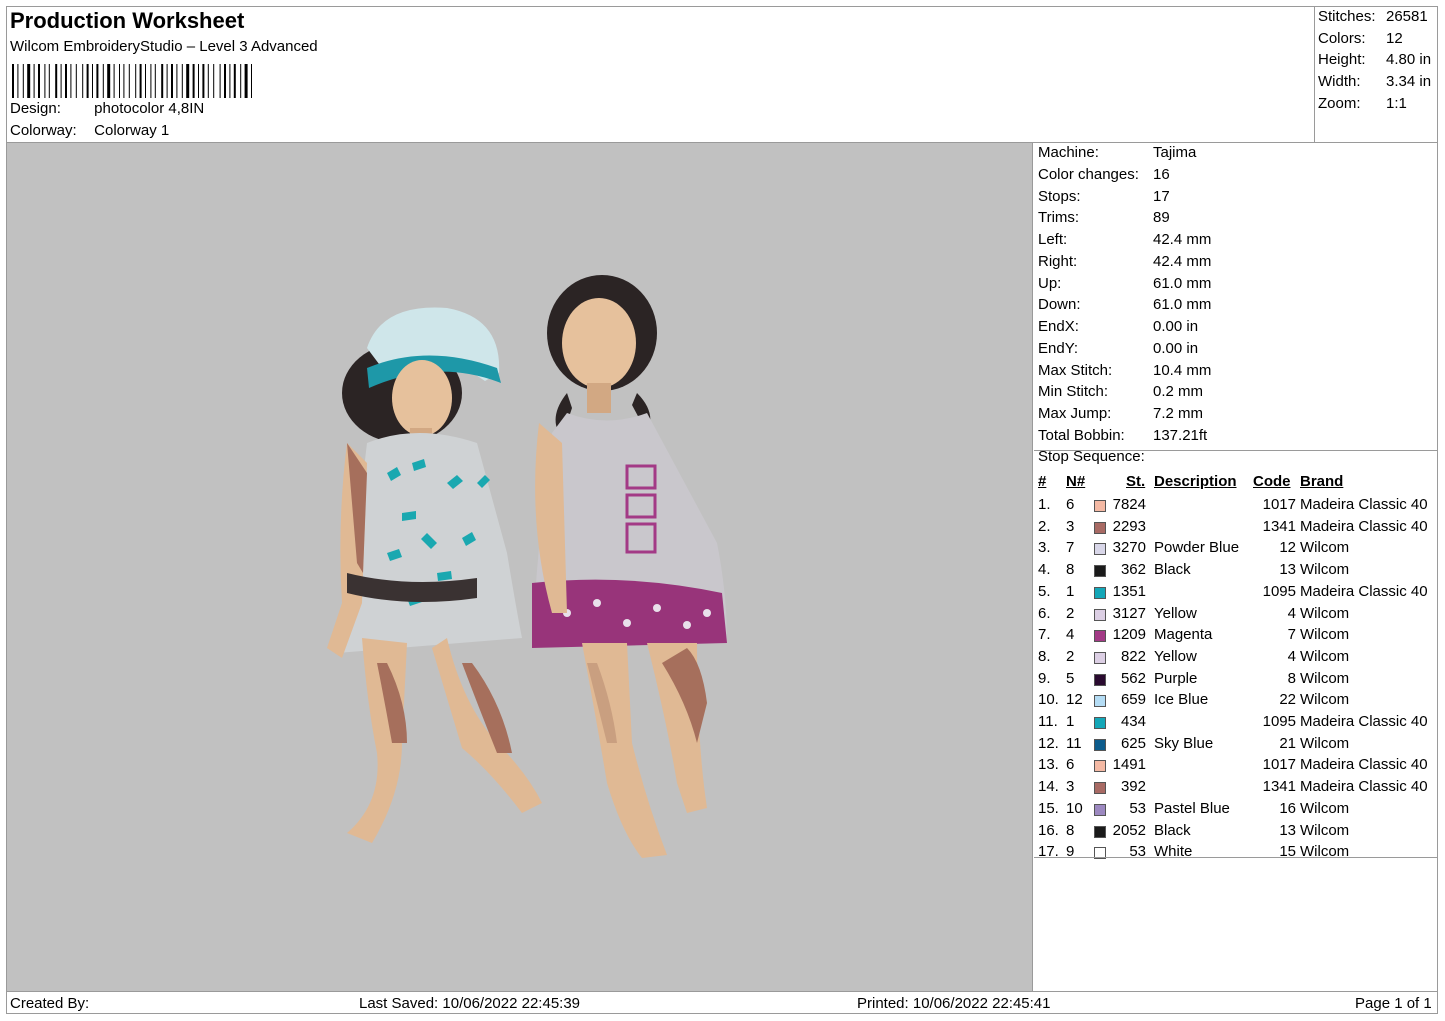 Image resolution: width=1445 pixels, height=1021 pixels. I want to click on machine-info-row: EndY: 0.00 in, so click(1118, 348).